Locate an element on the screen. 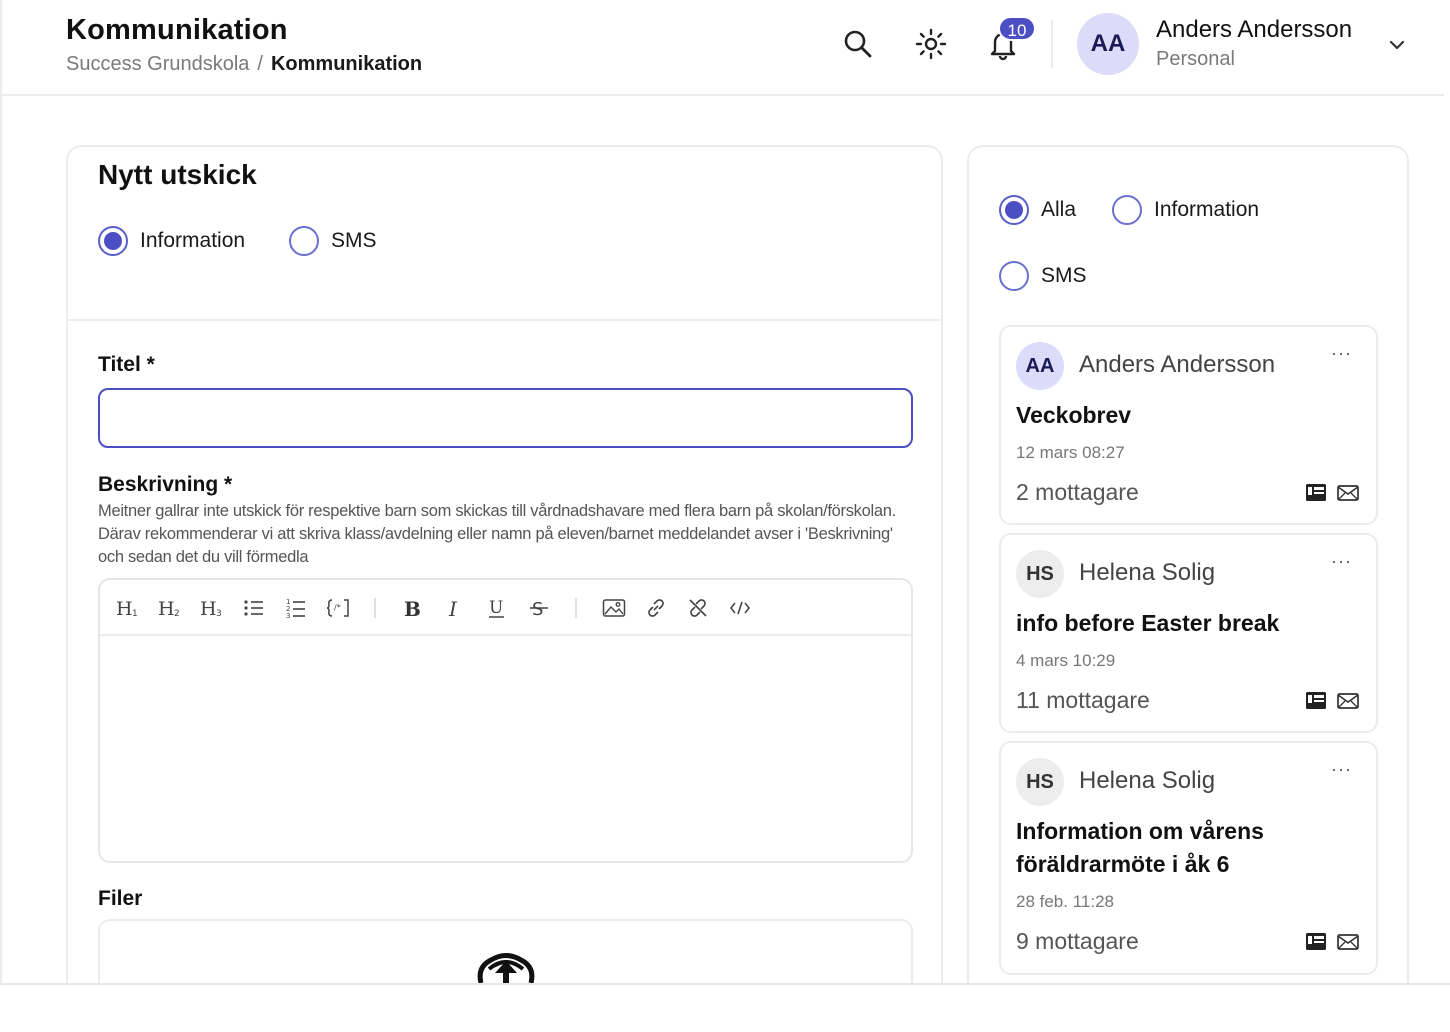 This screenshot has width=1450, height=1032. radio-label: Information is located at coordinates (1207, 209).